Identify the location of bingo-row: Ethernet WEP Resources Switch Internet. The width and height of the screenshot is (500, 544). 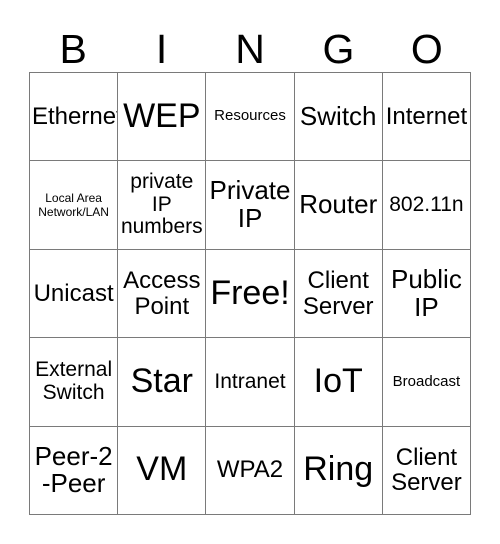
(251, 117).